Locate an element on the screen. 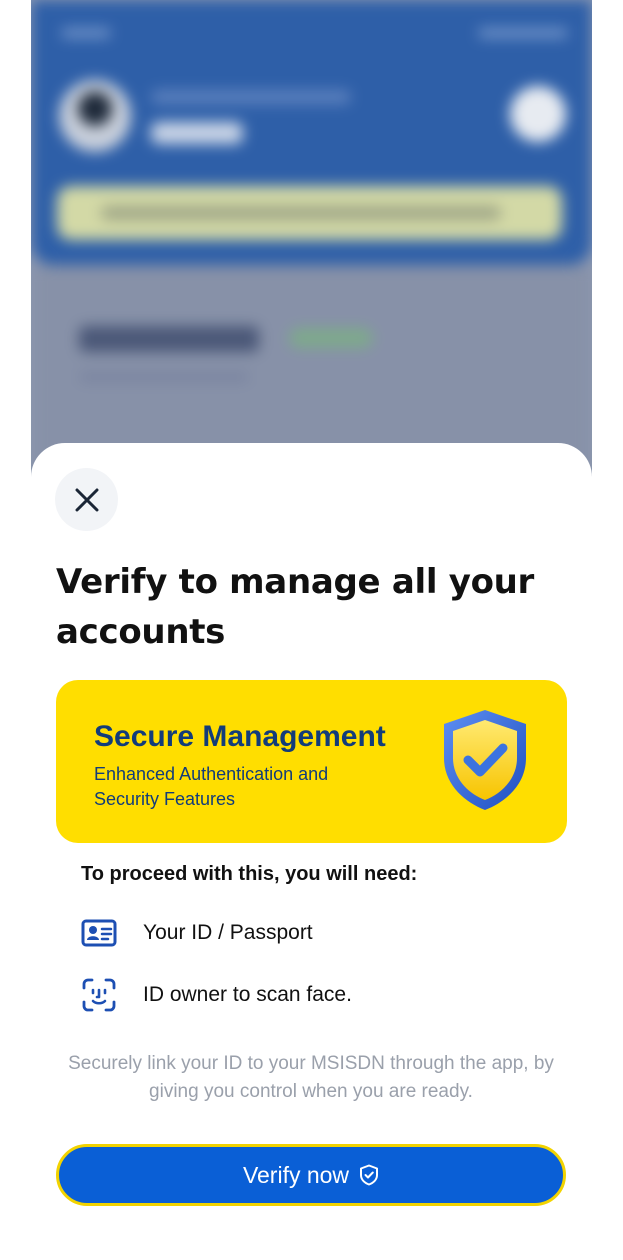  background-subtext is located at coordinates (164, 377).